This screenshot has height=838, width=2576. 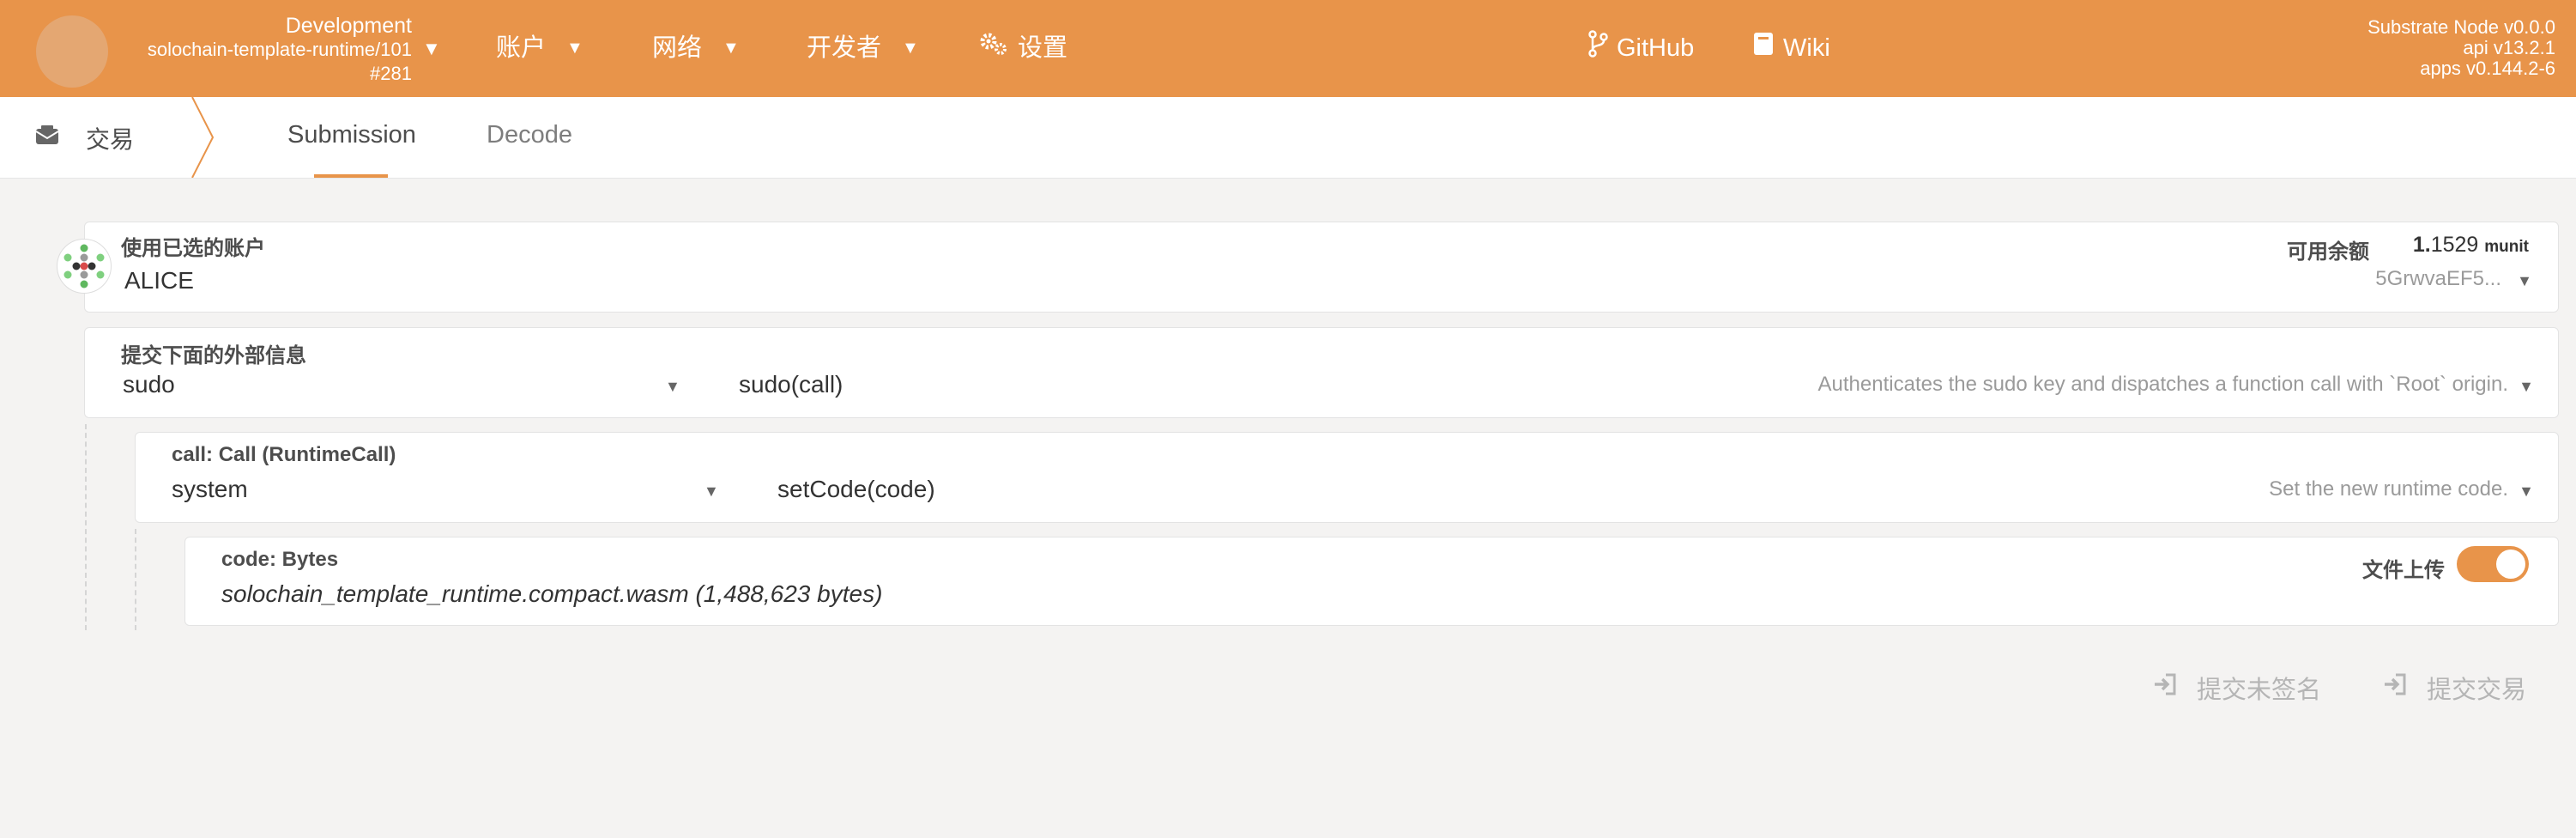 I want to click on tab-submission: Submission, so click(x=351, y=135).